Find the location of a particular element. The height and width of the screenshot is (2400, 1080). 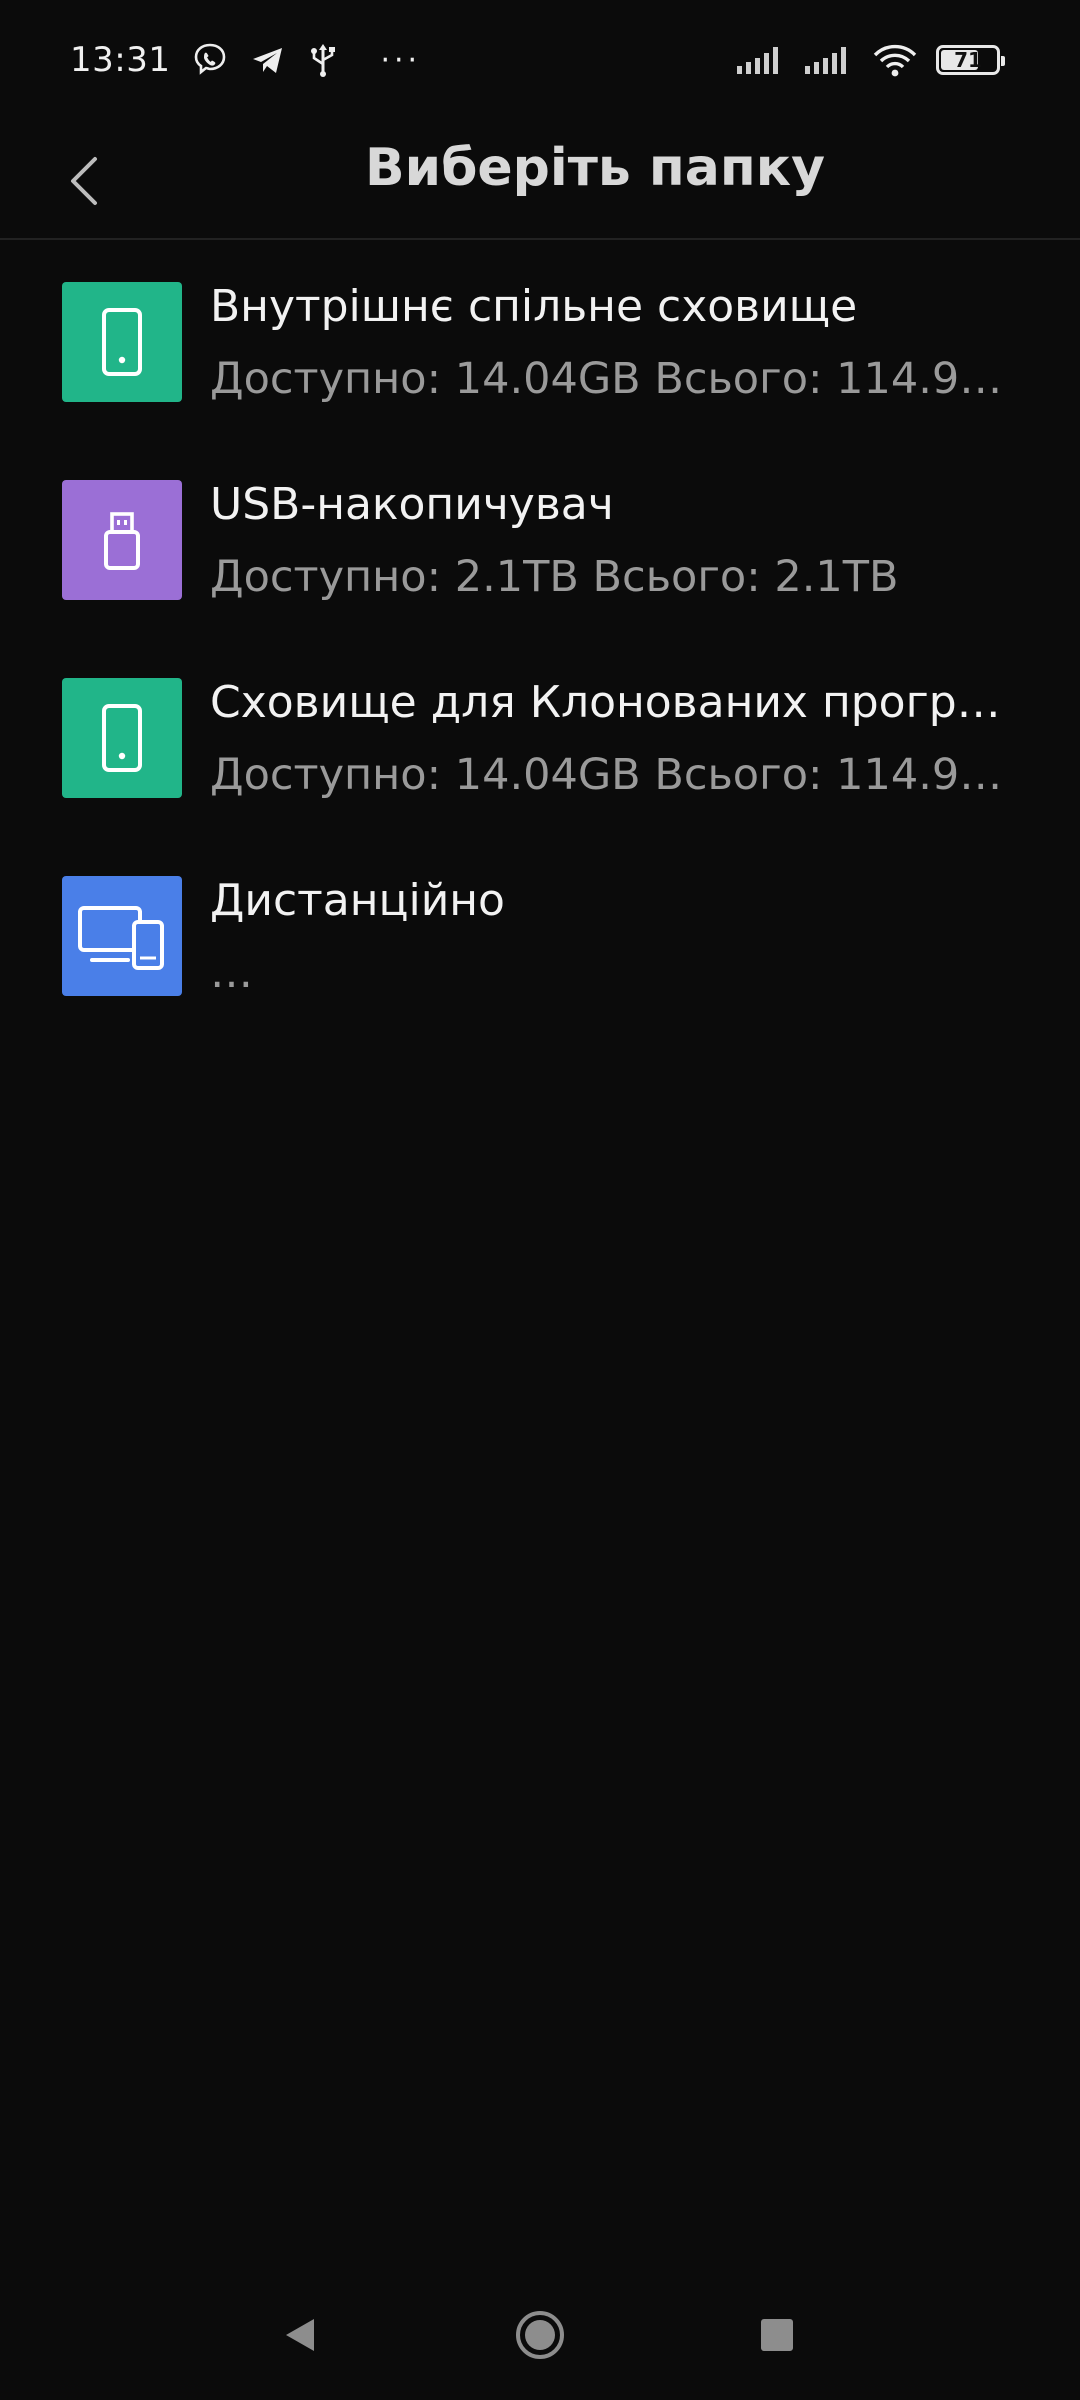

navigation-bar is located at coordinates (540, 2335).